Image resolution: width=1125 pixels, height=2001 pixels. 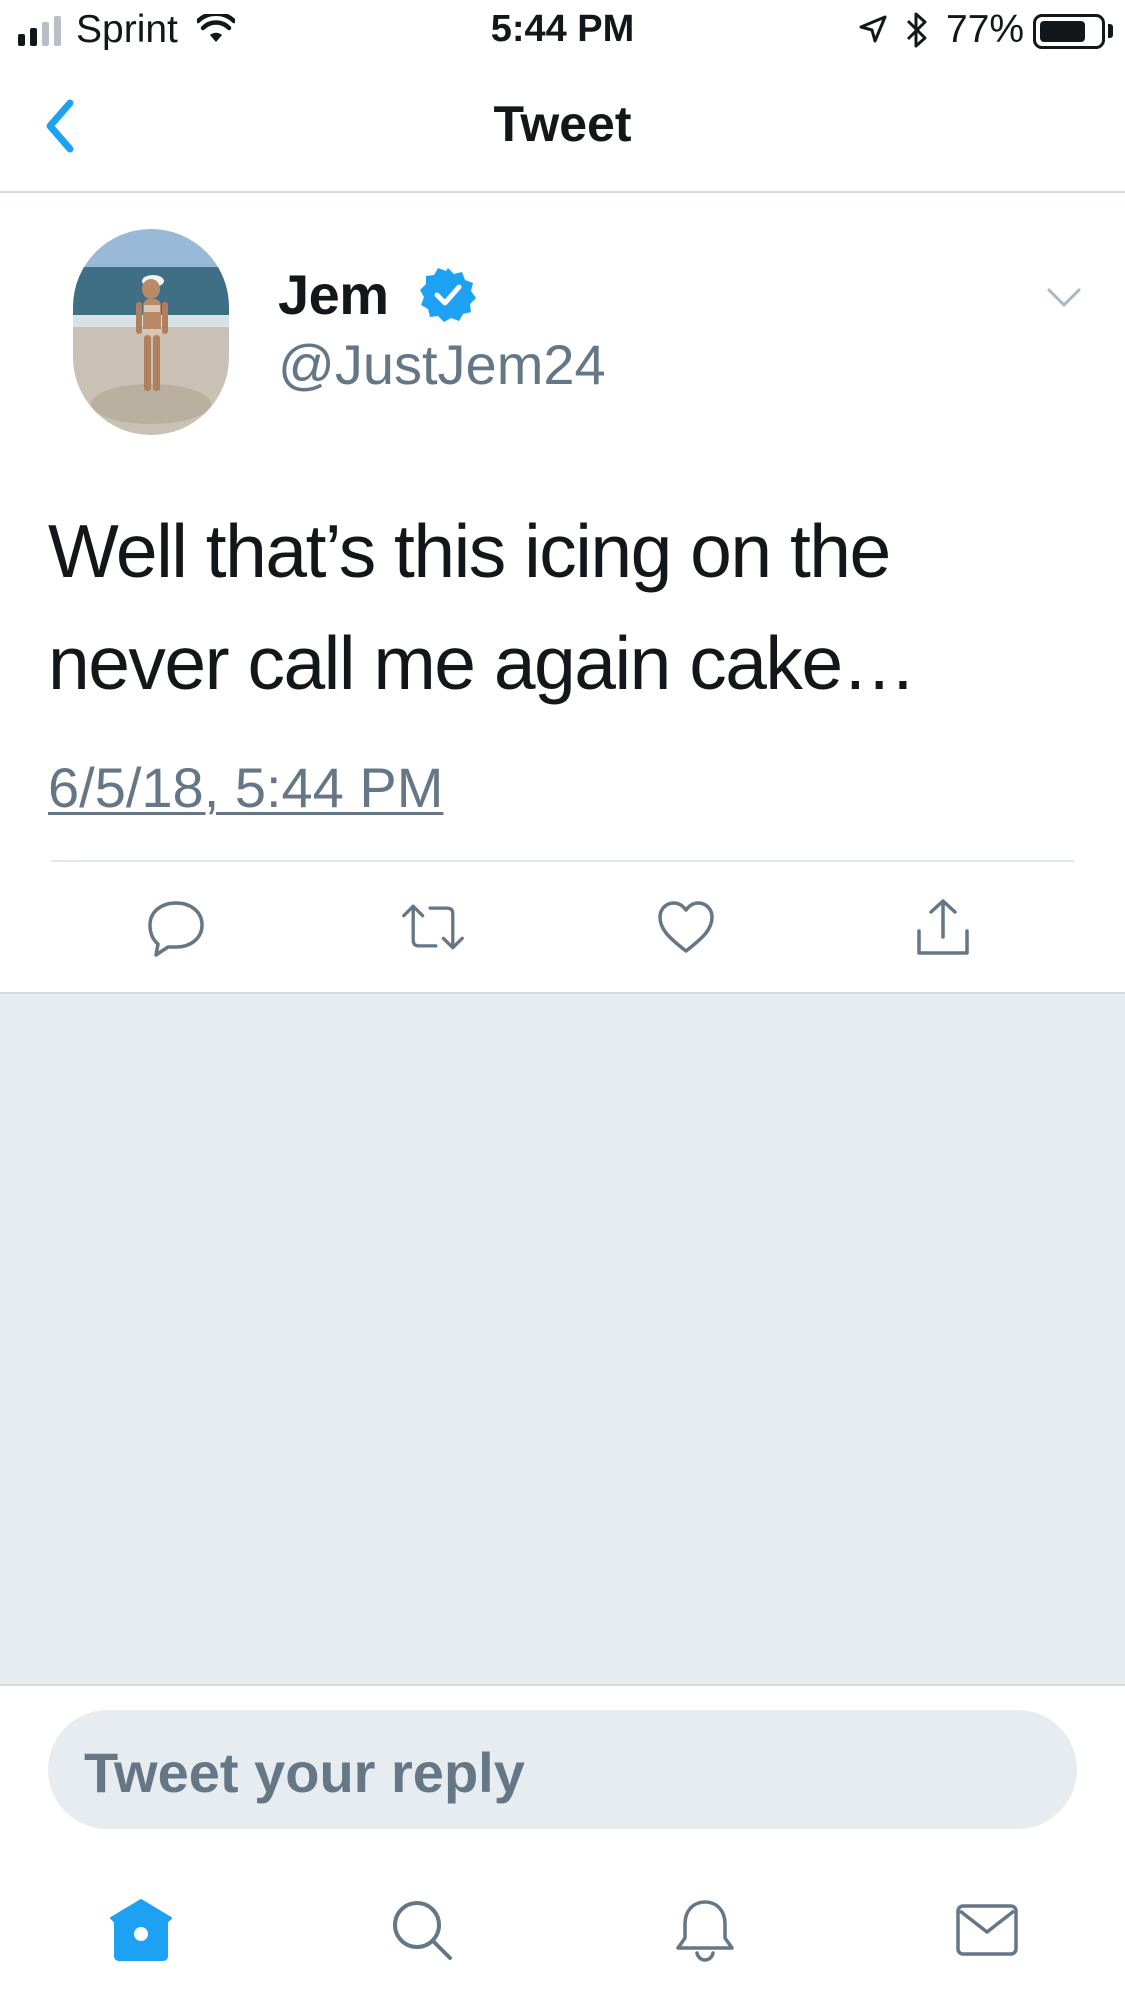 What do you see at coordinates (562, 1769) in the screenshot?
I see `reply-input: Tweet your reply` at bounding box center [562, 1769].